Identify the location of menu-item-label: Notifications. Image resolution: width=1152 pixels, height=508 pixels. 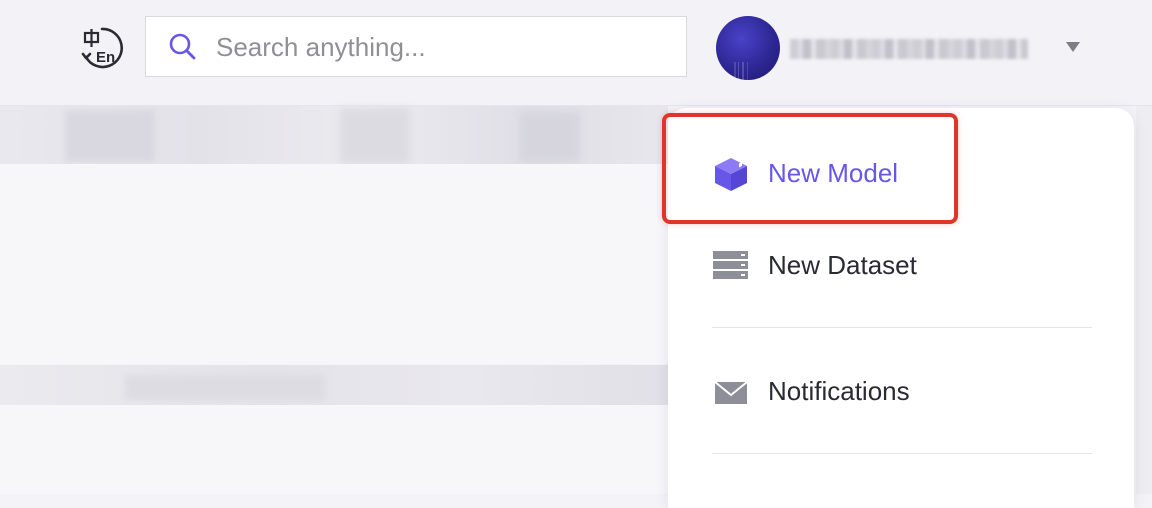
(839, 391).